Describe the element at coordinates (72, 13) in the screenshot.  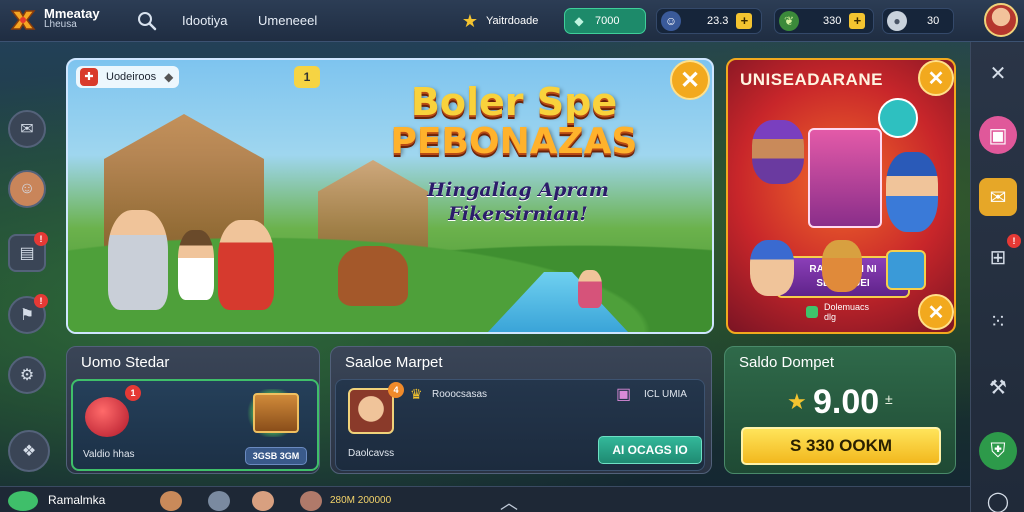
I see `brand-line-1: Mmeatay` at that location.